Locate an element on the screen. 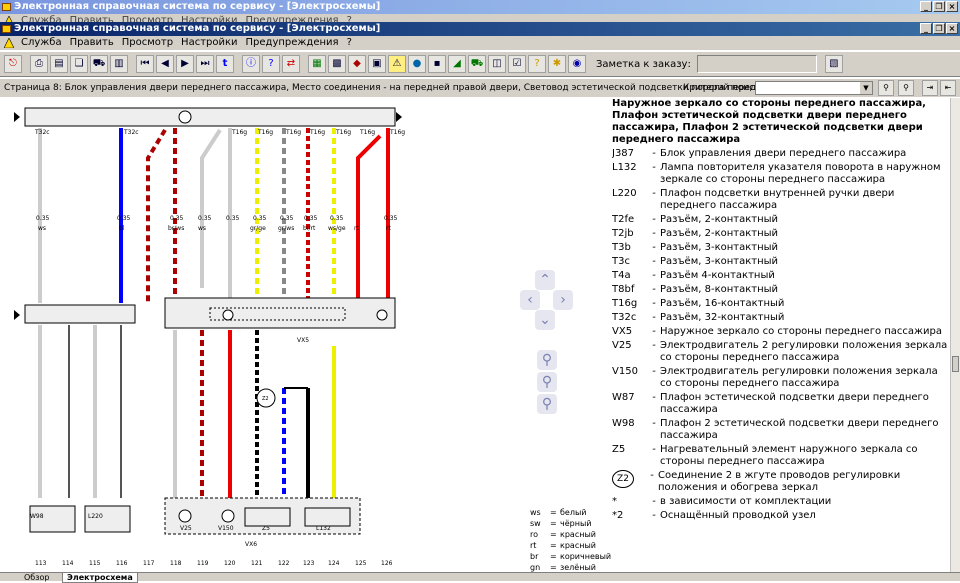 Image resolution: width=960 pixels, height=583 pixels. svg-text: ws/ge is located at coordinates (337, 228).